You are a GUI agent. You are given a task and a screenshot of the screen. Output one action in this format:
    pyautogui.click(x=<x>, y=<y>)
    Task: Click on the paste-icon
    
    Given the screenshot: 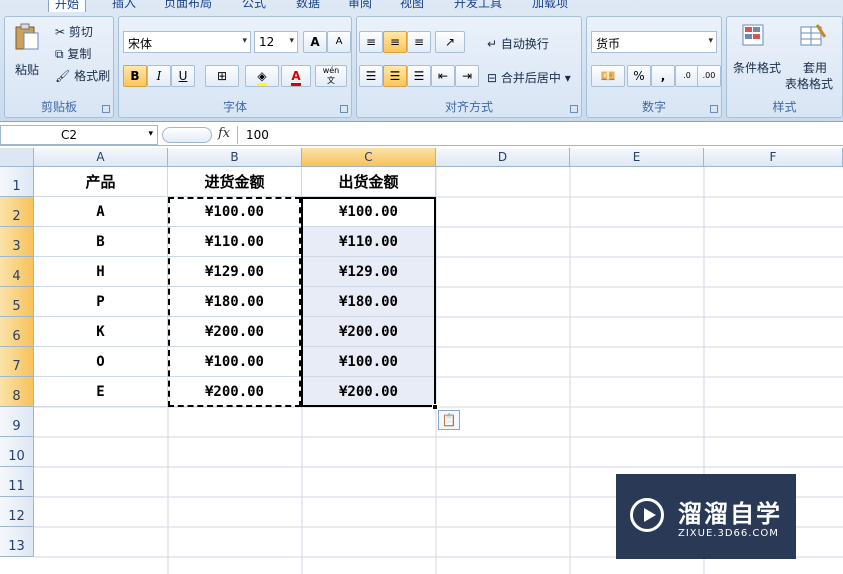 What is the action you would take?
    pyautogui.click(x=27, y=37)
    